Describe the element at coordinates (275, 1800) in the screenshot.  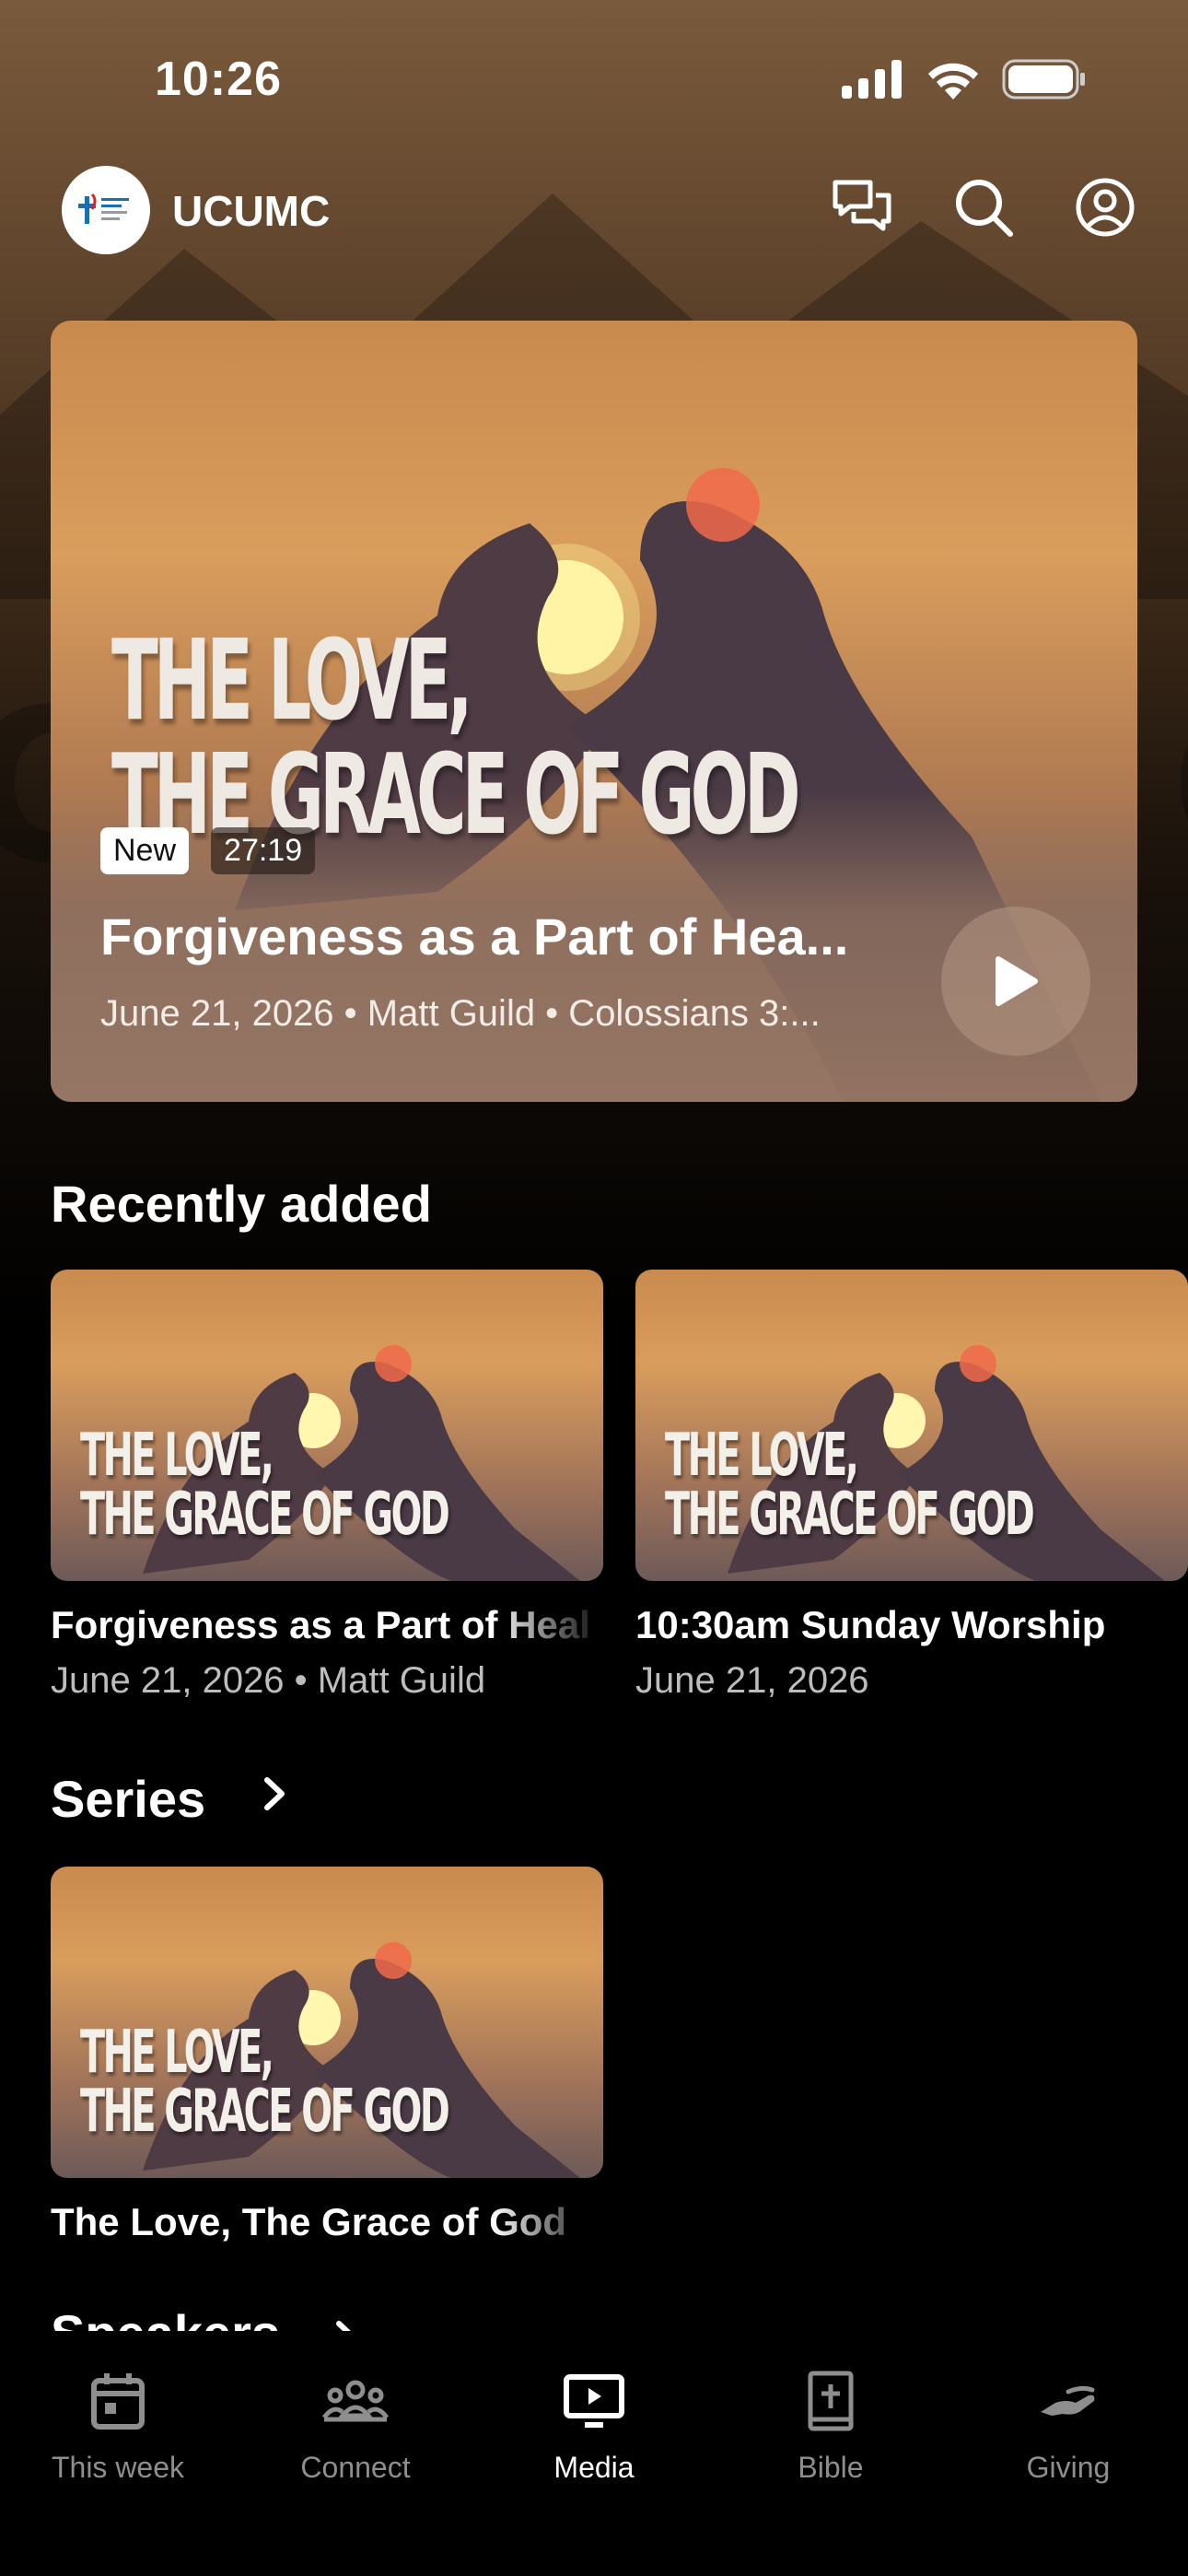
I see `series-chevron-icon` at that location.